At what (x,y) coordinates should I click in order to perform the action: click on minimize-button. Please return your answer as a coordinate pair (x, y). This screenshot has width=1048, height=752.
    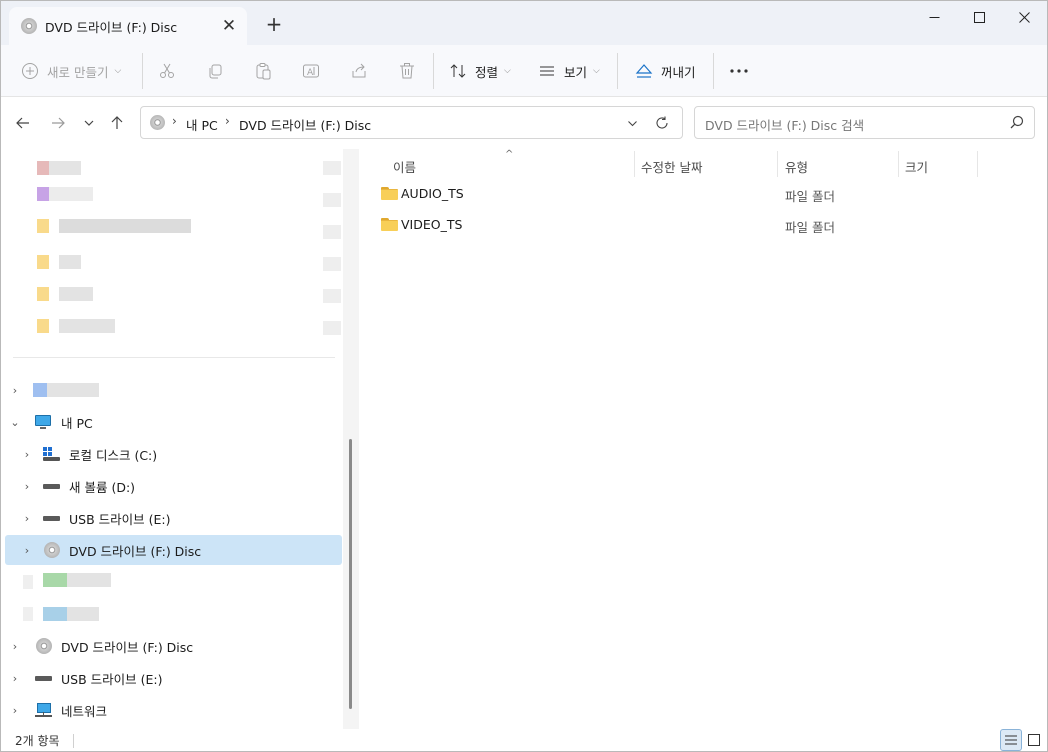
    Looking at the image, I should click on (934, 17).